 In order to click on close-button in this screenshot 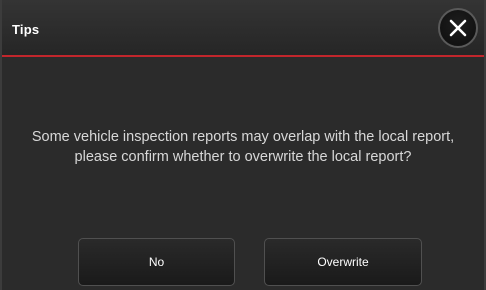, I will do `click(458, 28)`.